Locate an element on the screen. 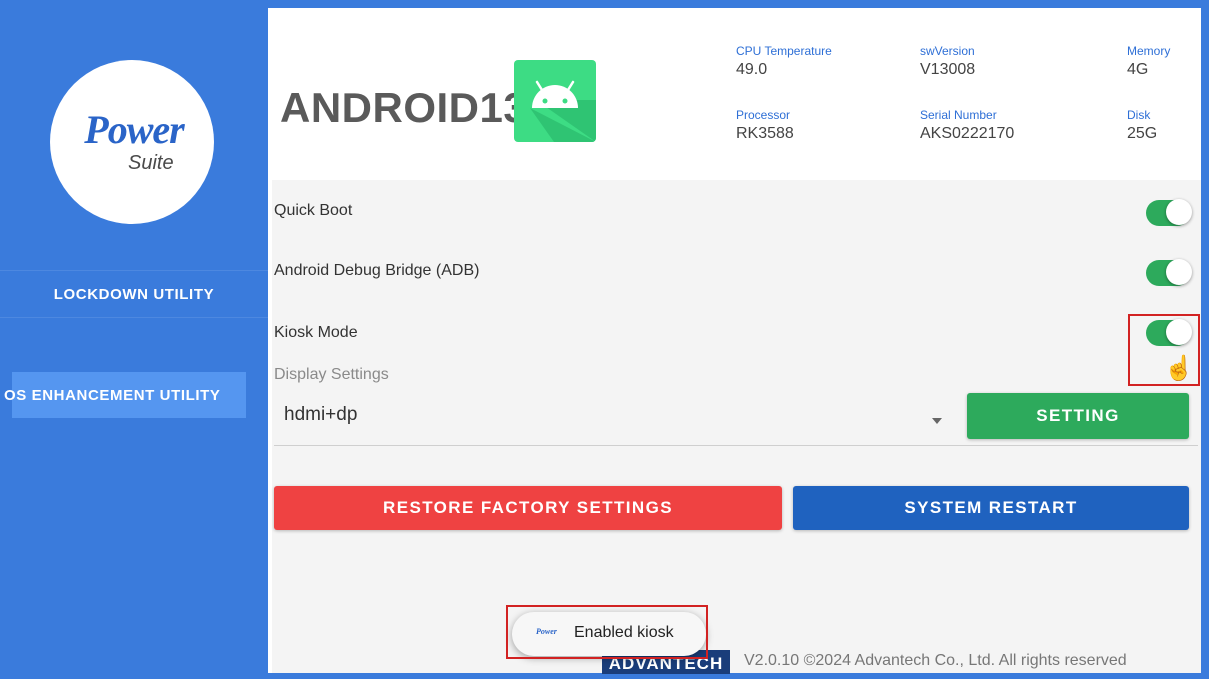 The height and width of the screenshot is (679, 1209). serial-number-value: AKS0222170 is located at coordinates (967, 133).